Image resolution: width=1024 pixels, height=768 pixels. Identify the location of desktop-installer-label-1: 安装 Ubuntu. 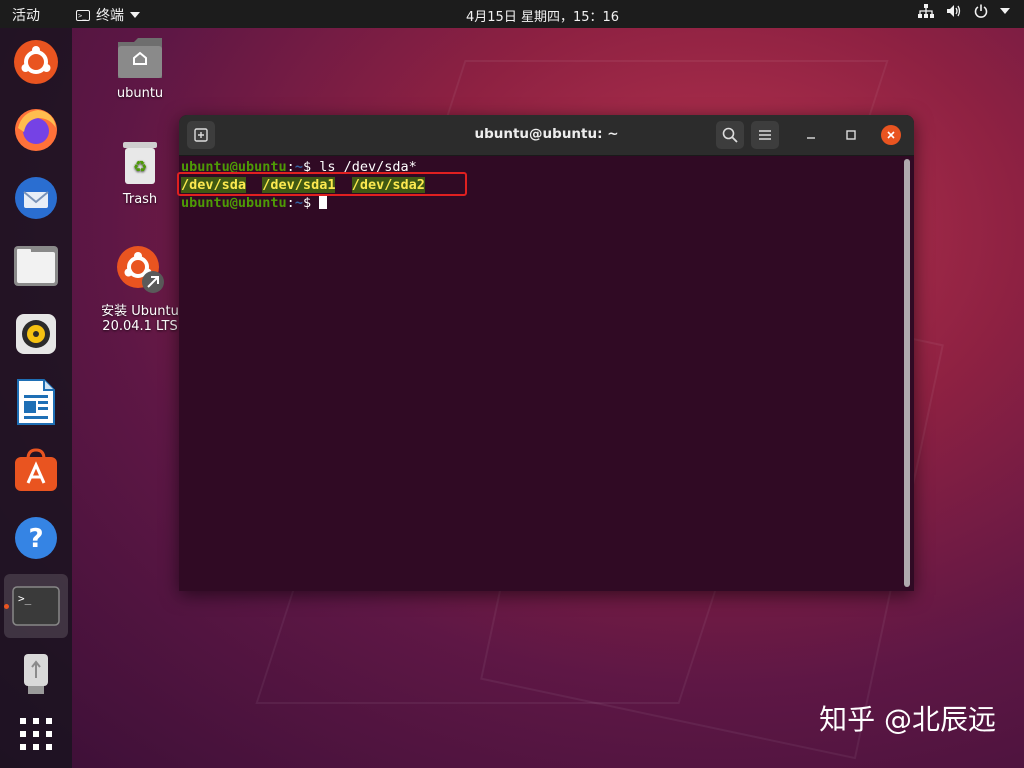
(140, 311).